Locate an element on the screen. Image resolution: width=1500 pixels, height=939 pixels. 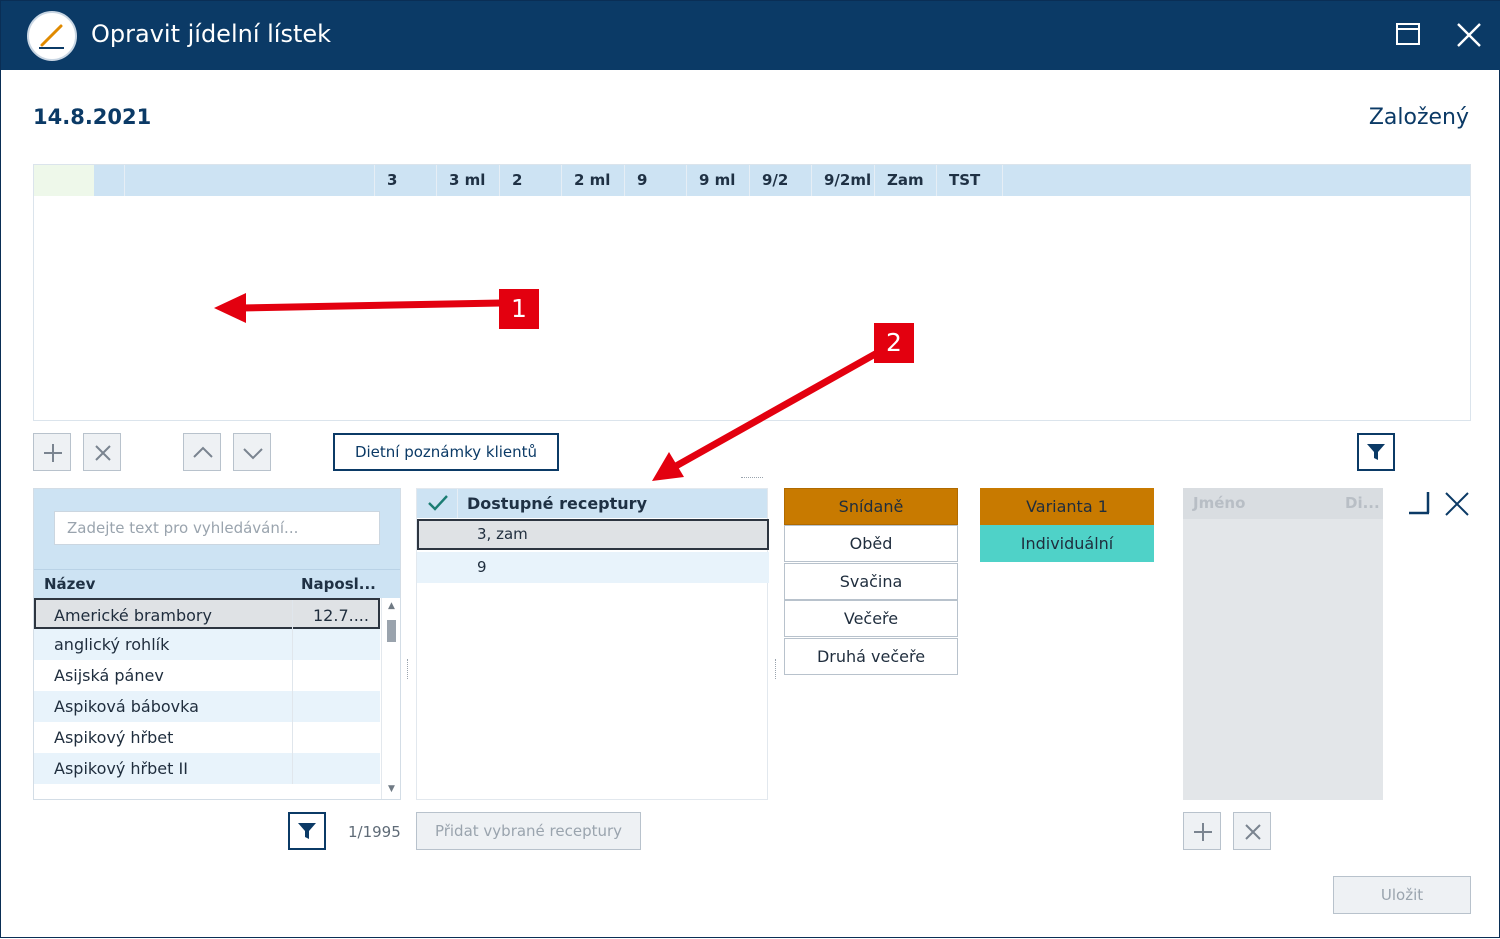
table-row: Asijská pánev is located at coordinates (207, 675).